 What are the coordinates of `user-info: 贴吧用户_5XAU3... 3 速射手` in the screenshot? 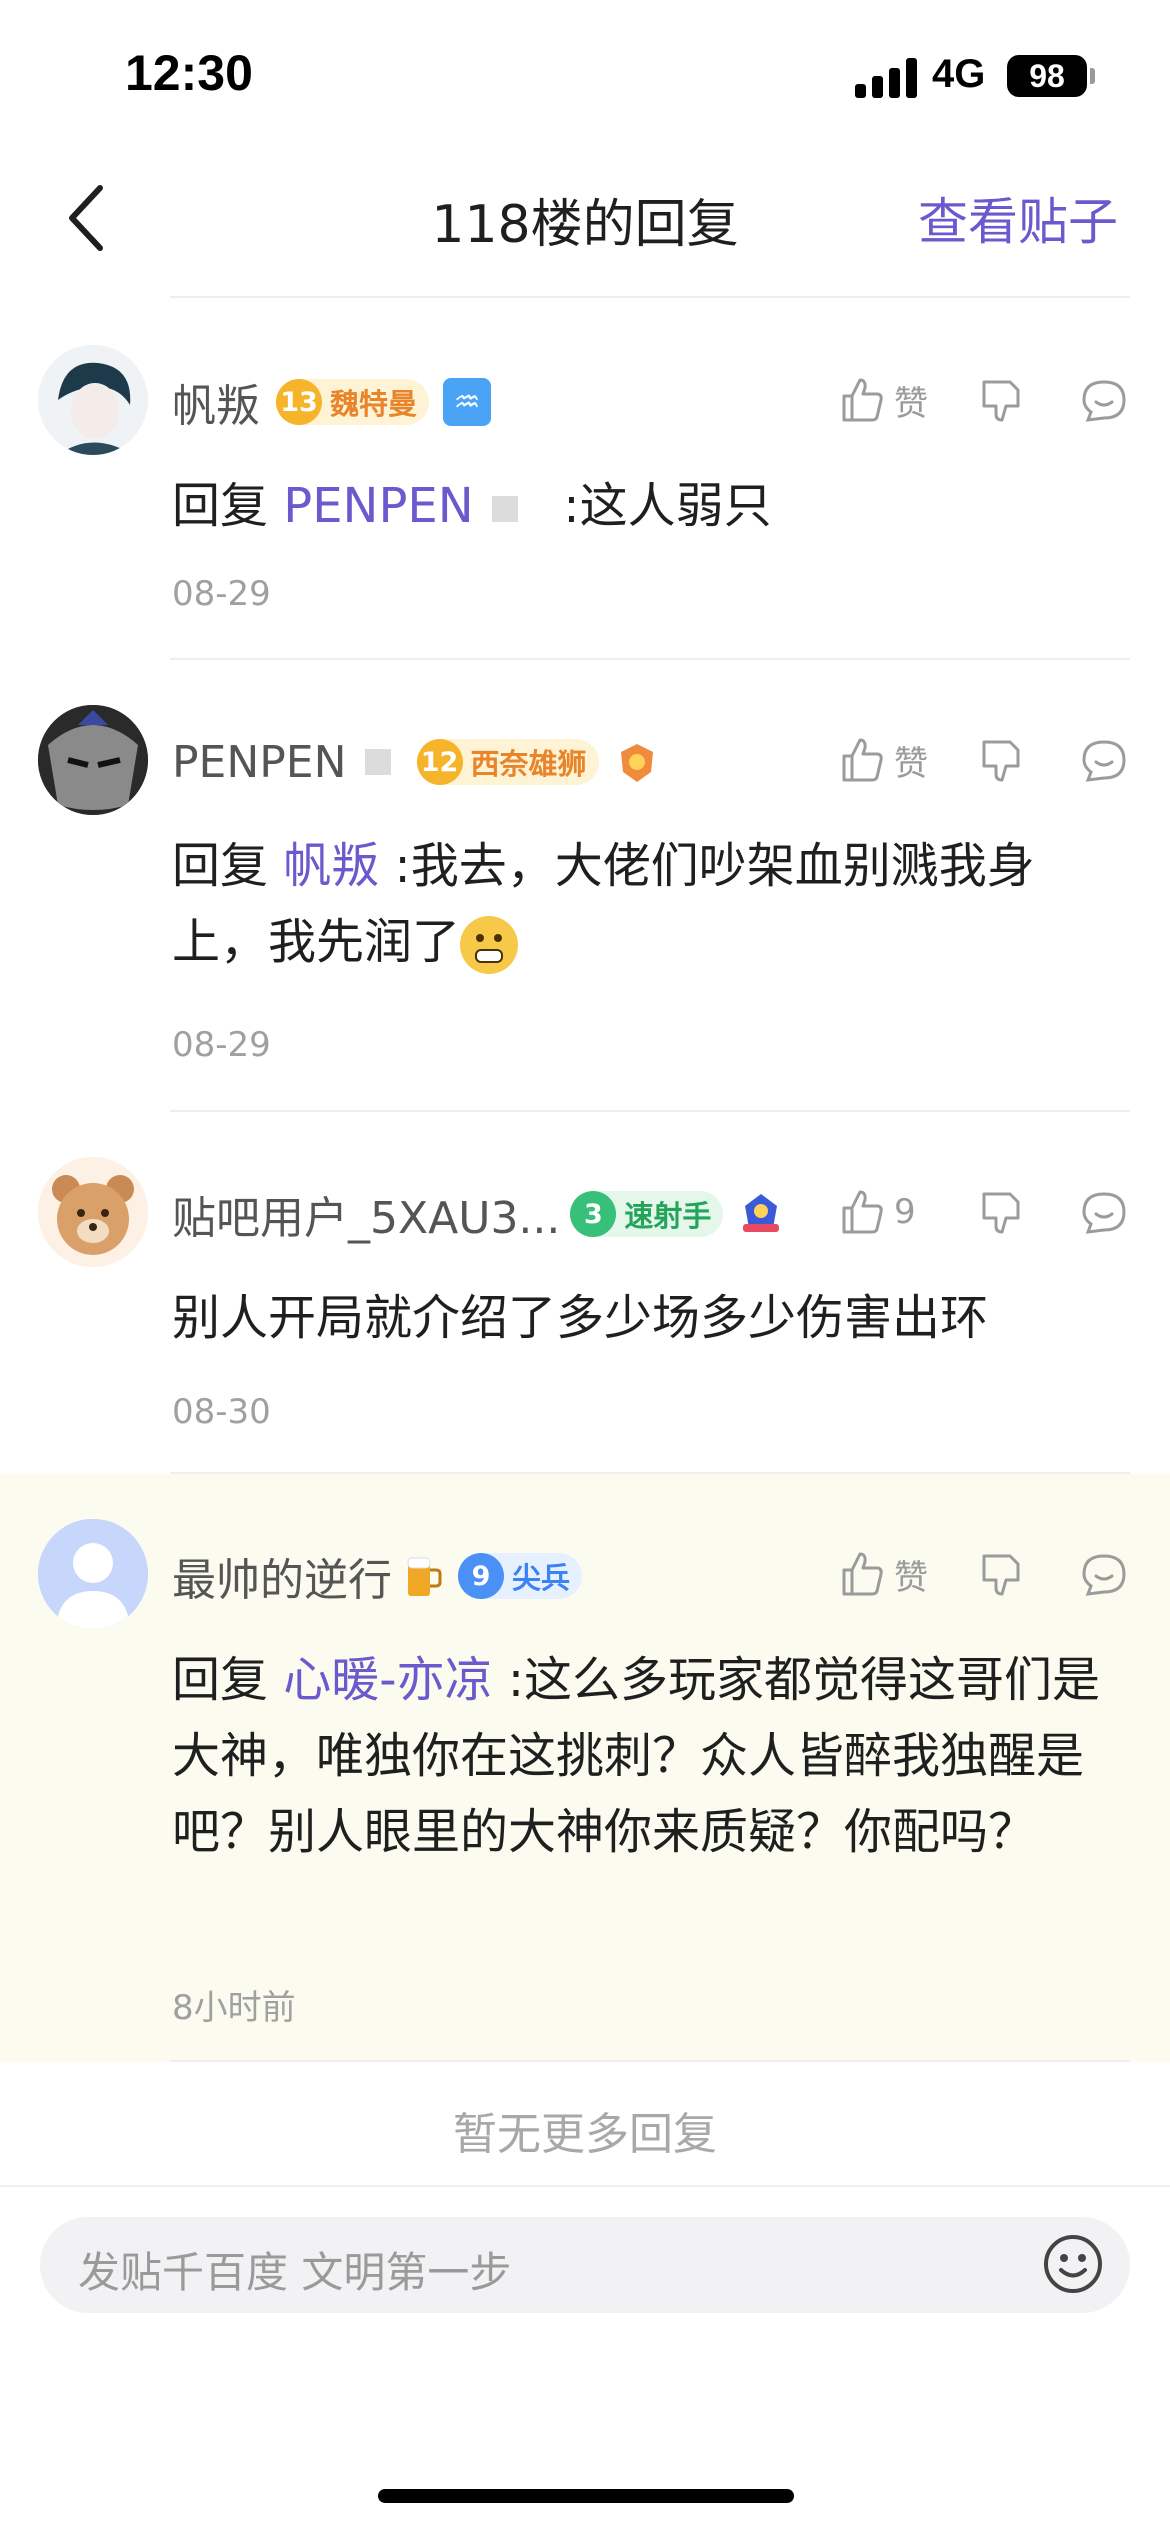 It's located at (478, 1214).